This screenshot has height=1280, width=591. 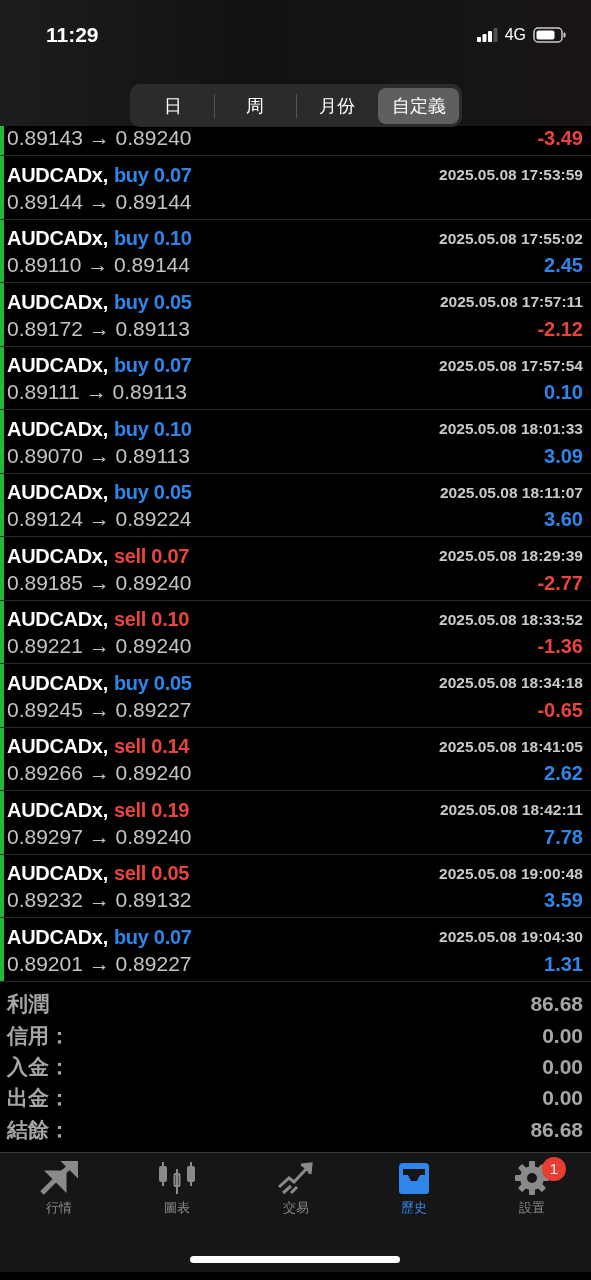 I want to click on price-range: 0.89221 → 0.89240, so click(x=99, y=646).